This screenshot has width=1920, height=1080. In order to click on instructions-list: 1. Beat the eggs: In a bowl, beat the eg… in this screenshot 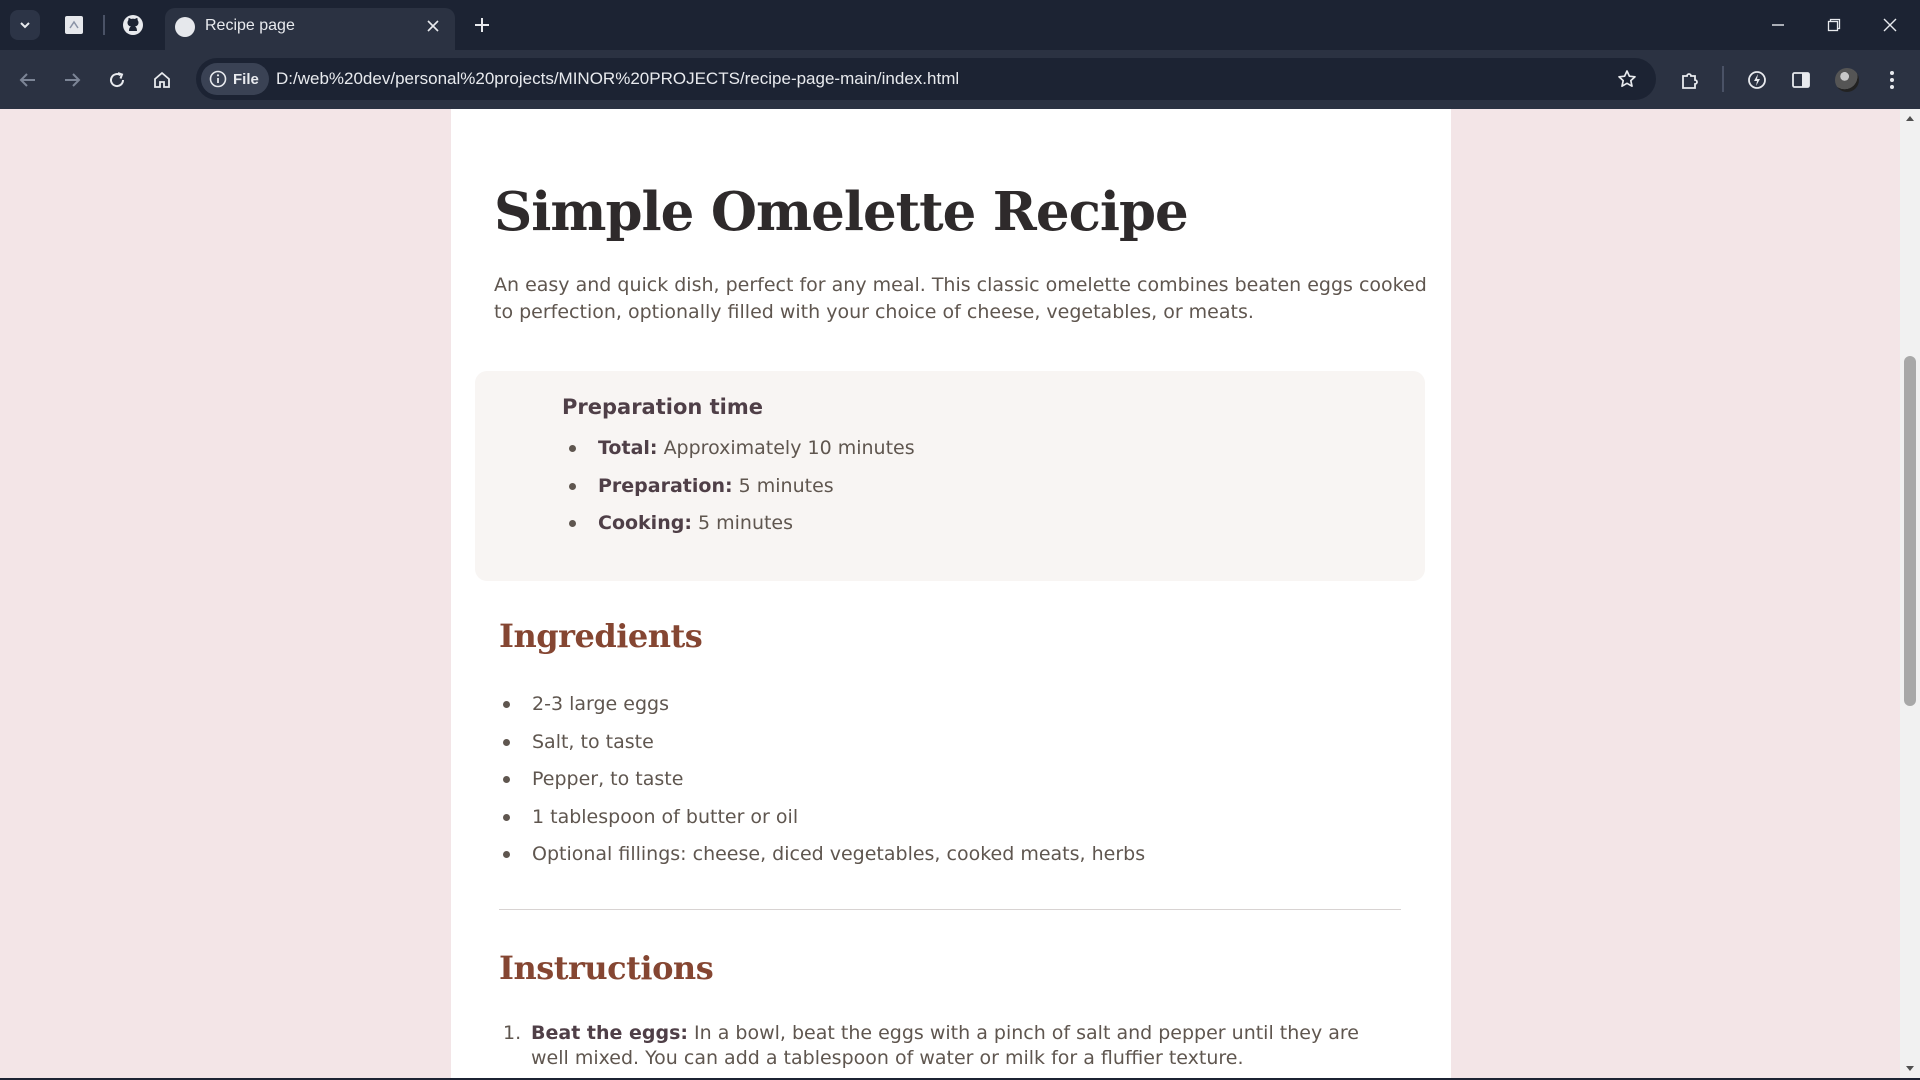, I will do `click(949, 1046)`.